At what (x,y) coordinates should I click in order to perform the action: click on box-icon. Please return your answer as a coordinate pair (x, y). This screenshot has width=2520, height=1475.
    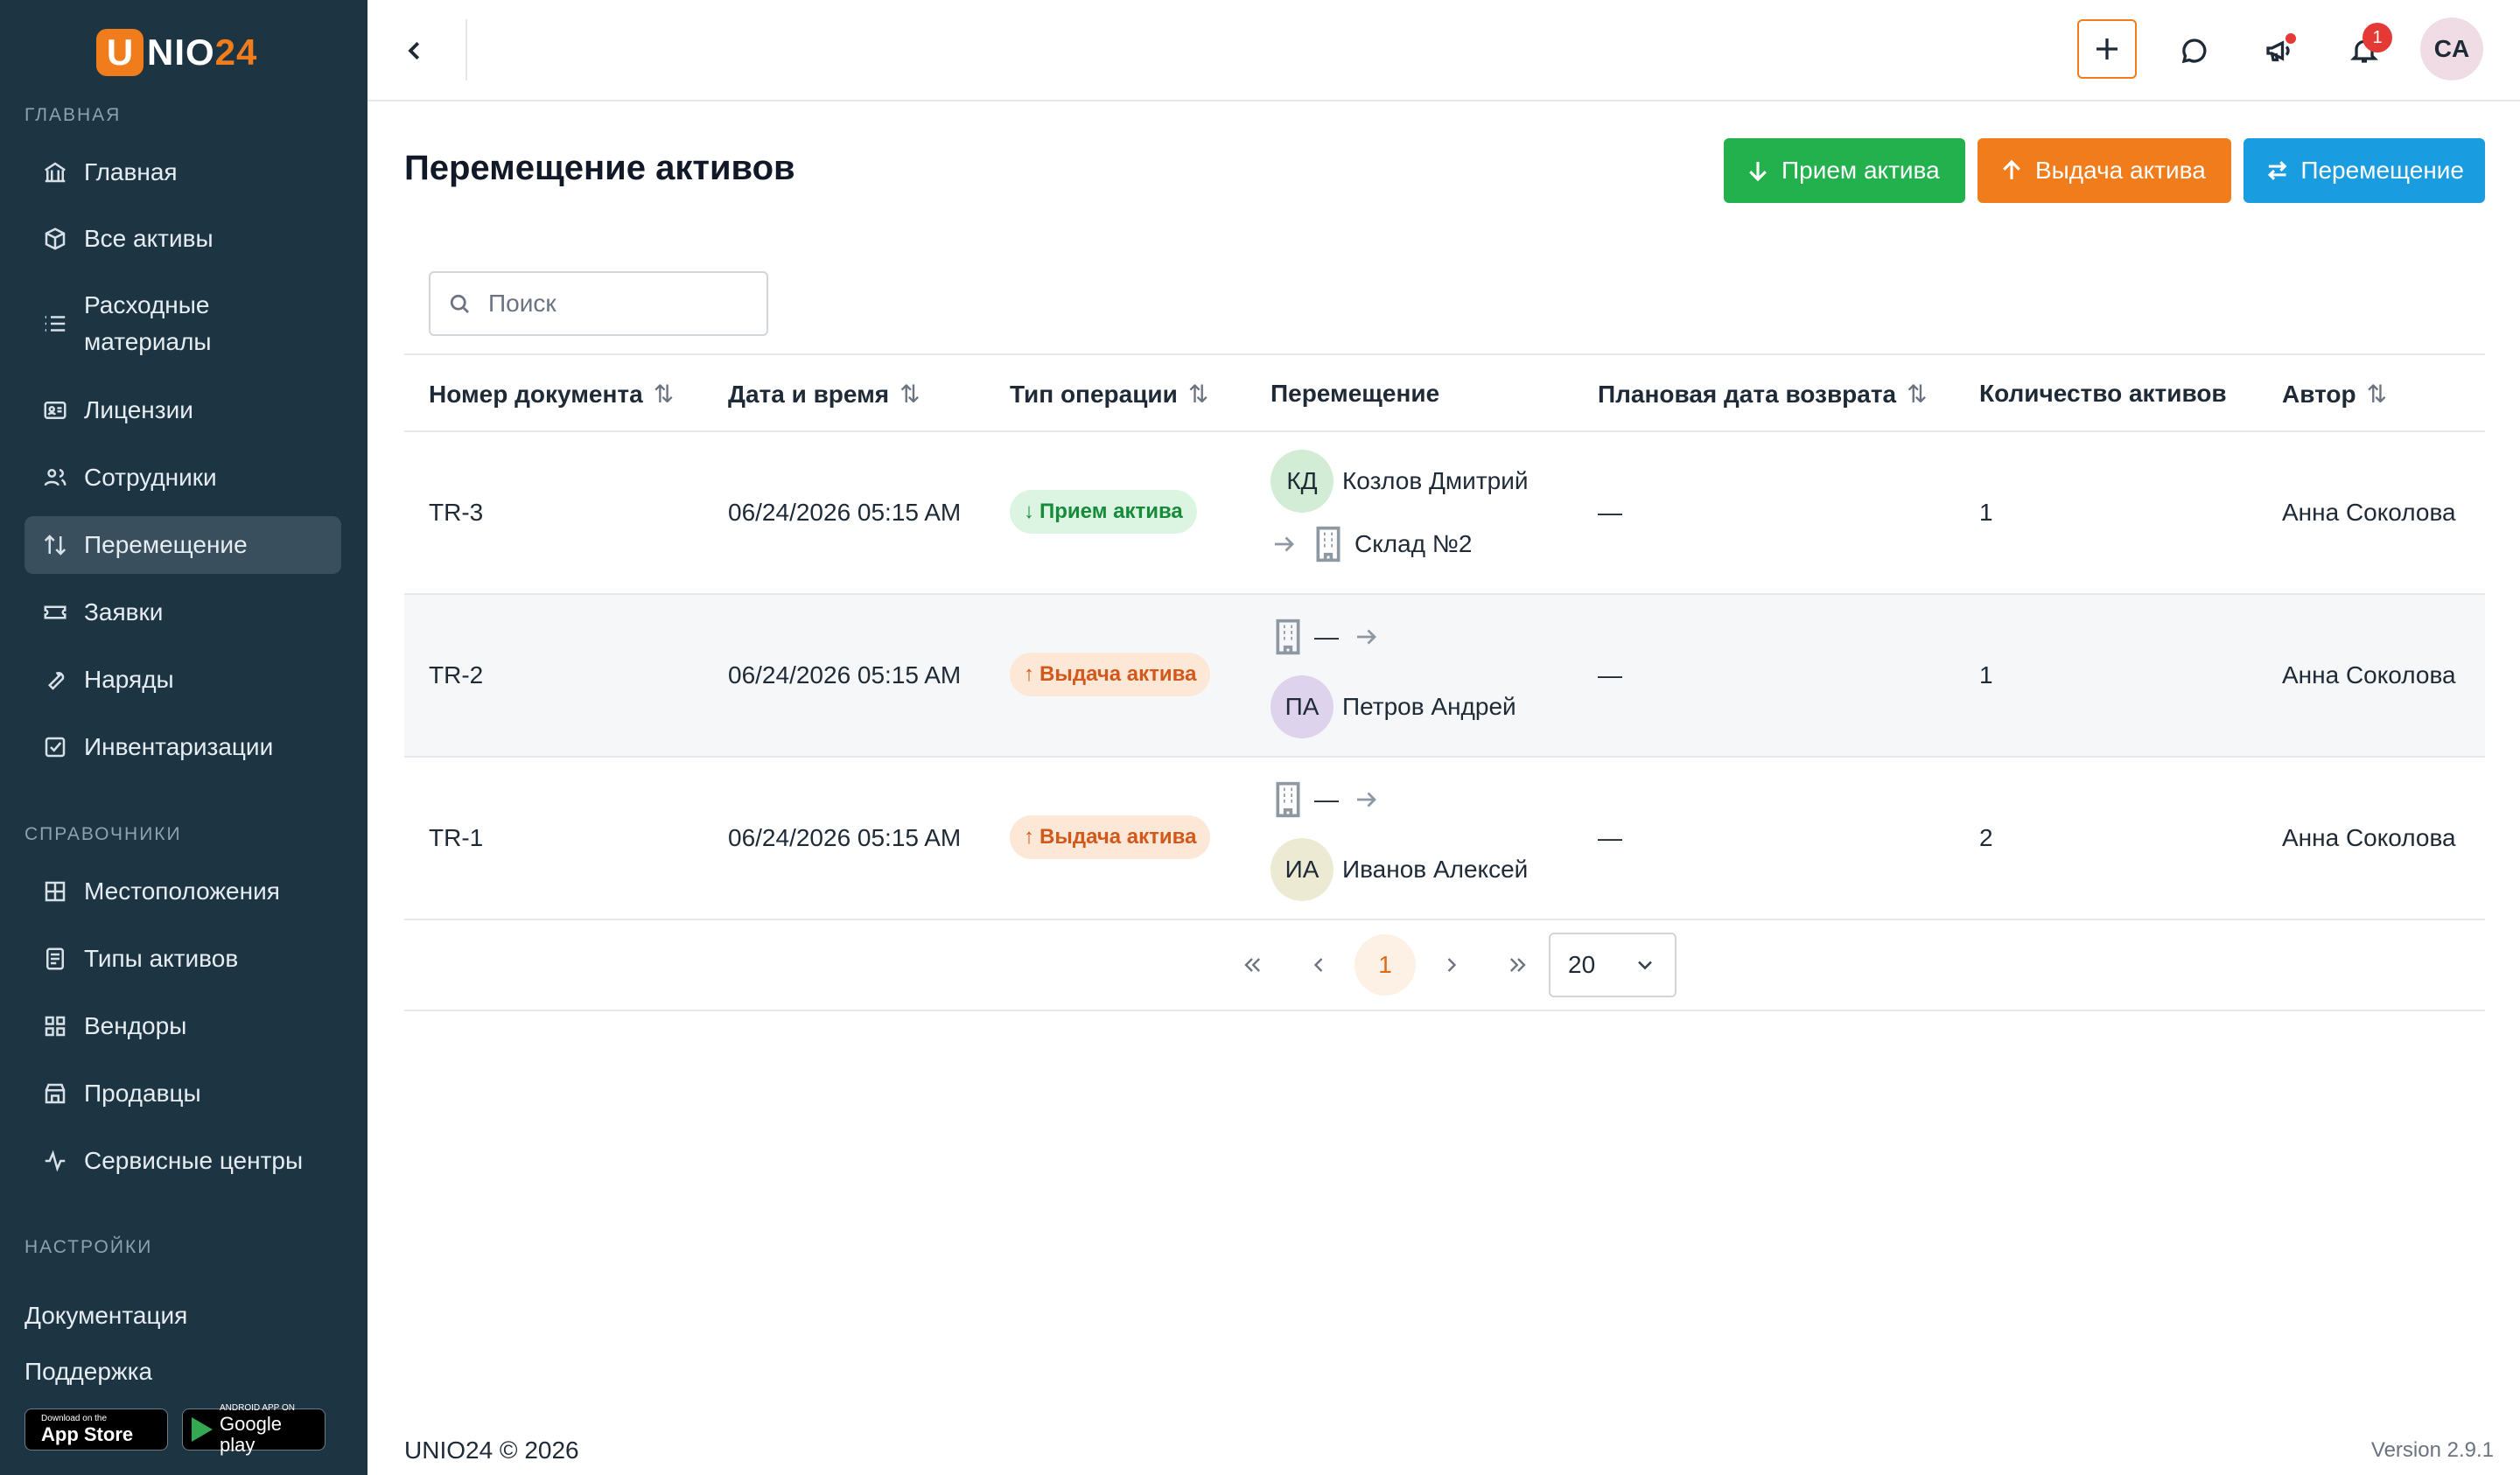
    Looking at the image, I should click on (55, 239).